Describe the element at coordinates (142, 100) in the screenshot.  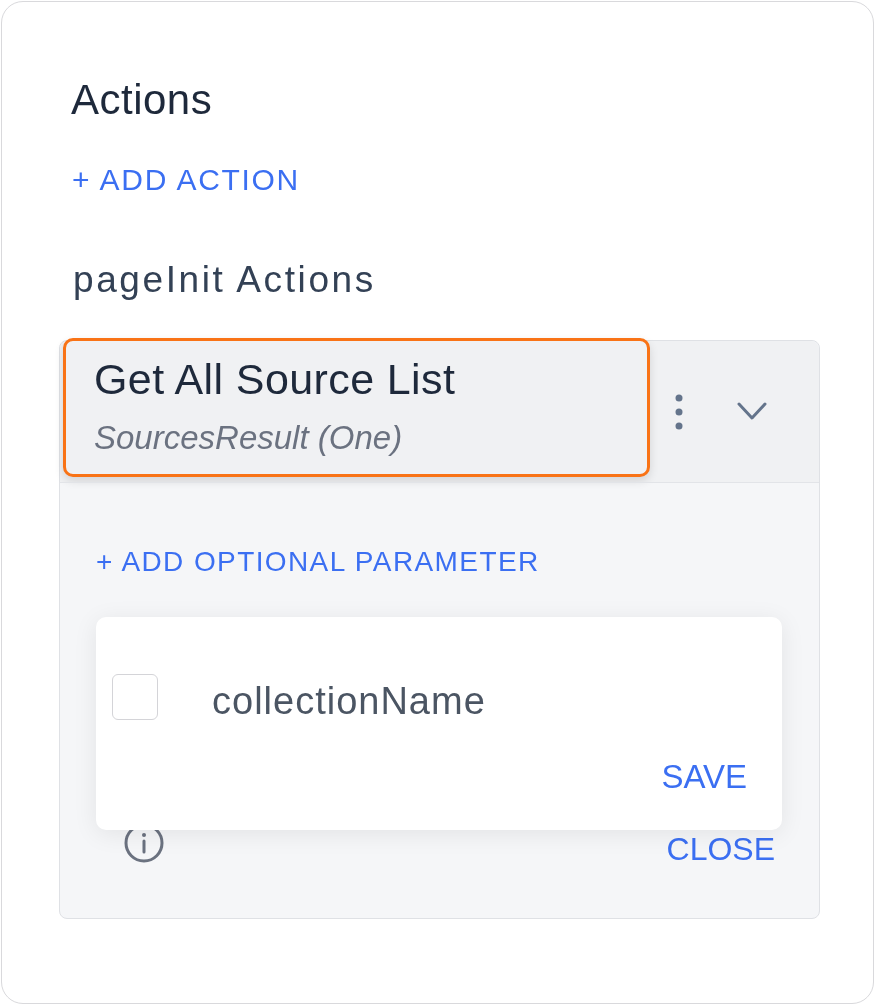
I see `section-title: Actions` at that location.